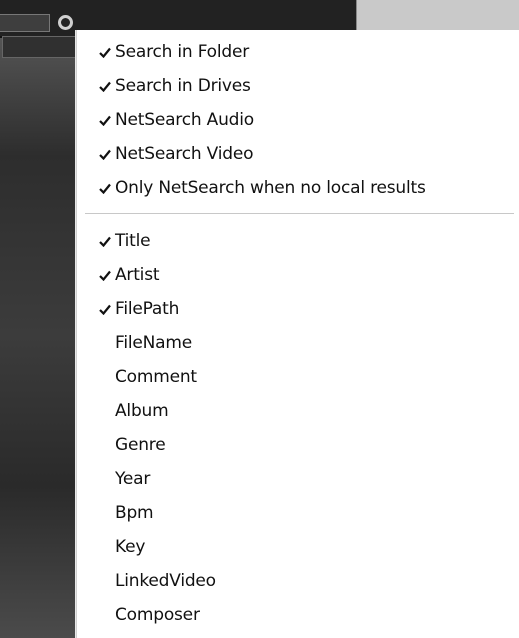  Describe the element at coordinates (25, 23) in the screenshot. I see `filter-field` at that location.